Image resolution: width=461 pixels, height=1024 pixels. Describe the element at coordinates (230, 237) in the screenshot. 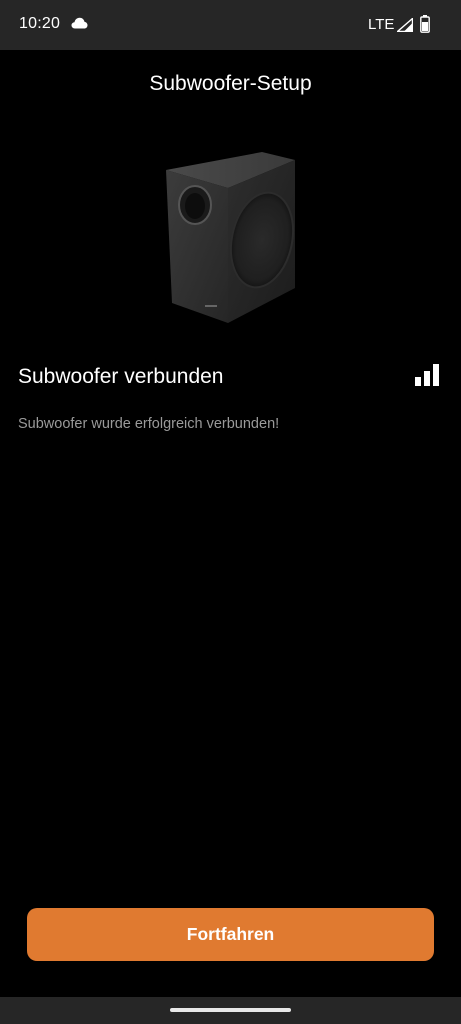

I see `subwoofer-image` at that location.